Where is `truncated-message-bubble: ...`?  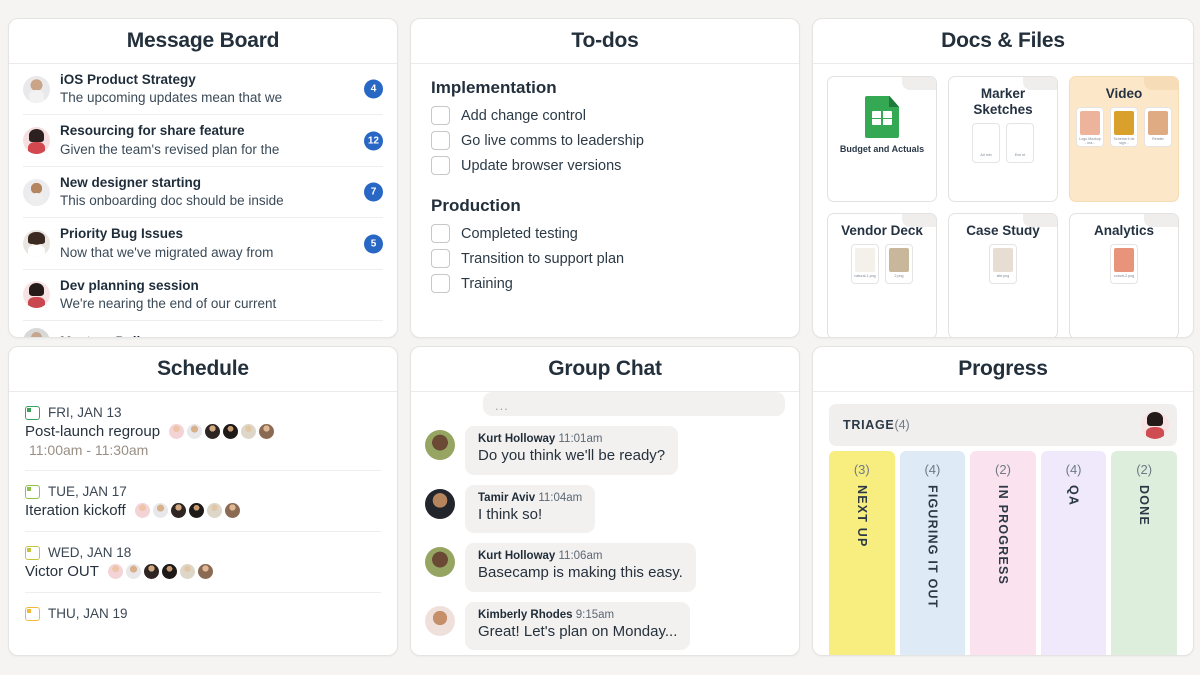
truncated-message-bubble: ... is located at coordinates (634, 404).